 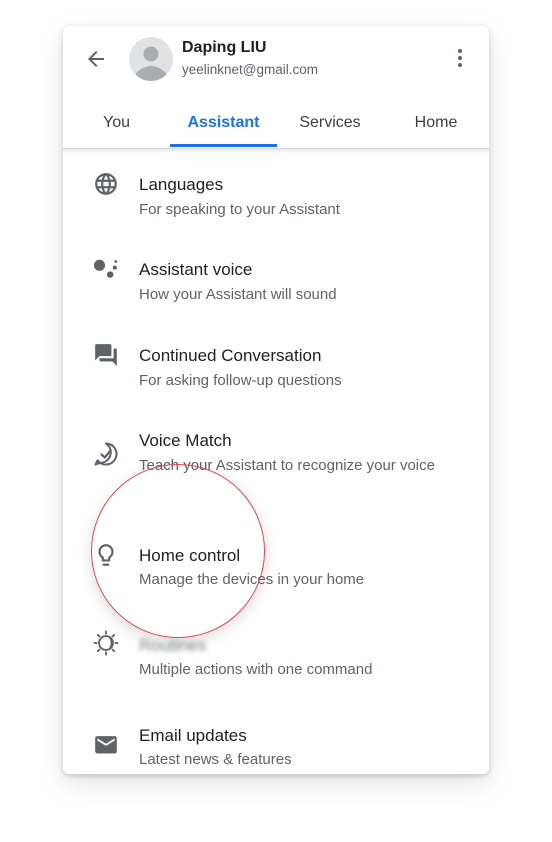 I want to click on setting-languages: Languages For speaking to your Assistant, so click(x=276, y=197).